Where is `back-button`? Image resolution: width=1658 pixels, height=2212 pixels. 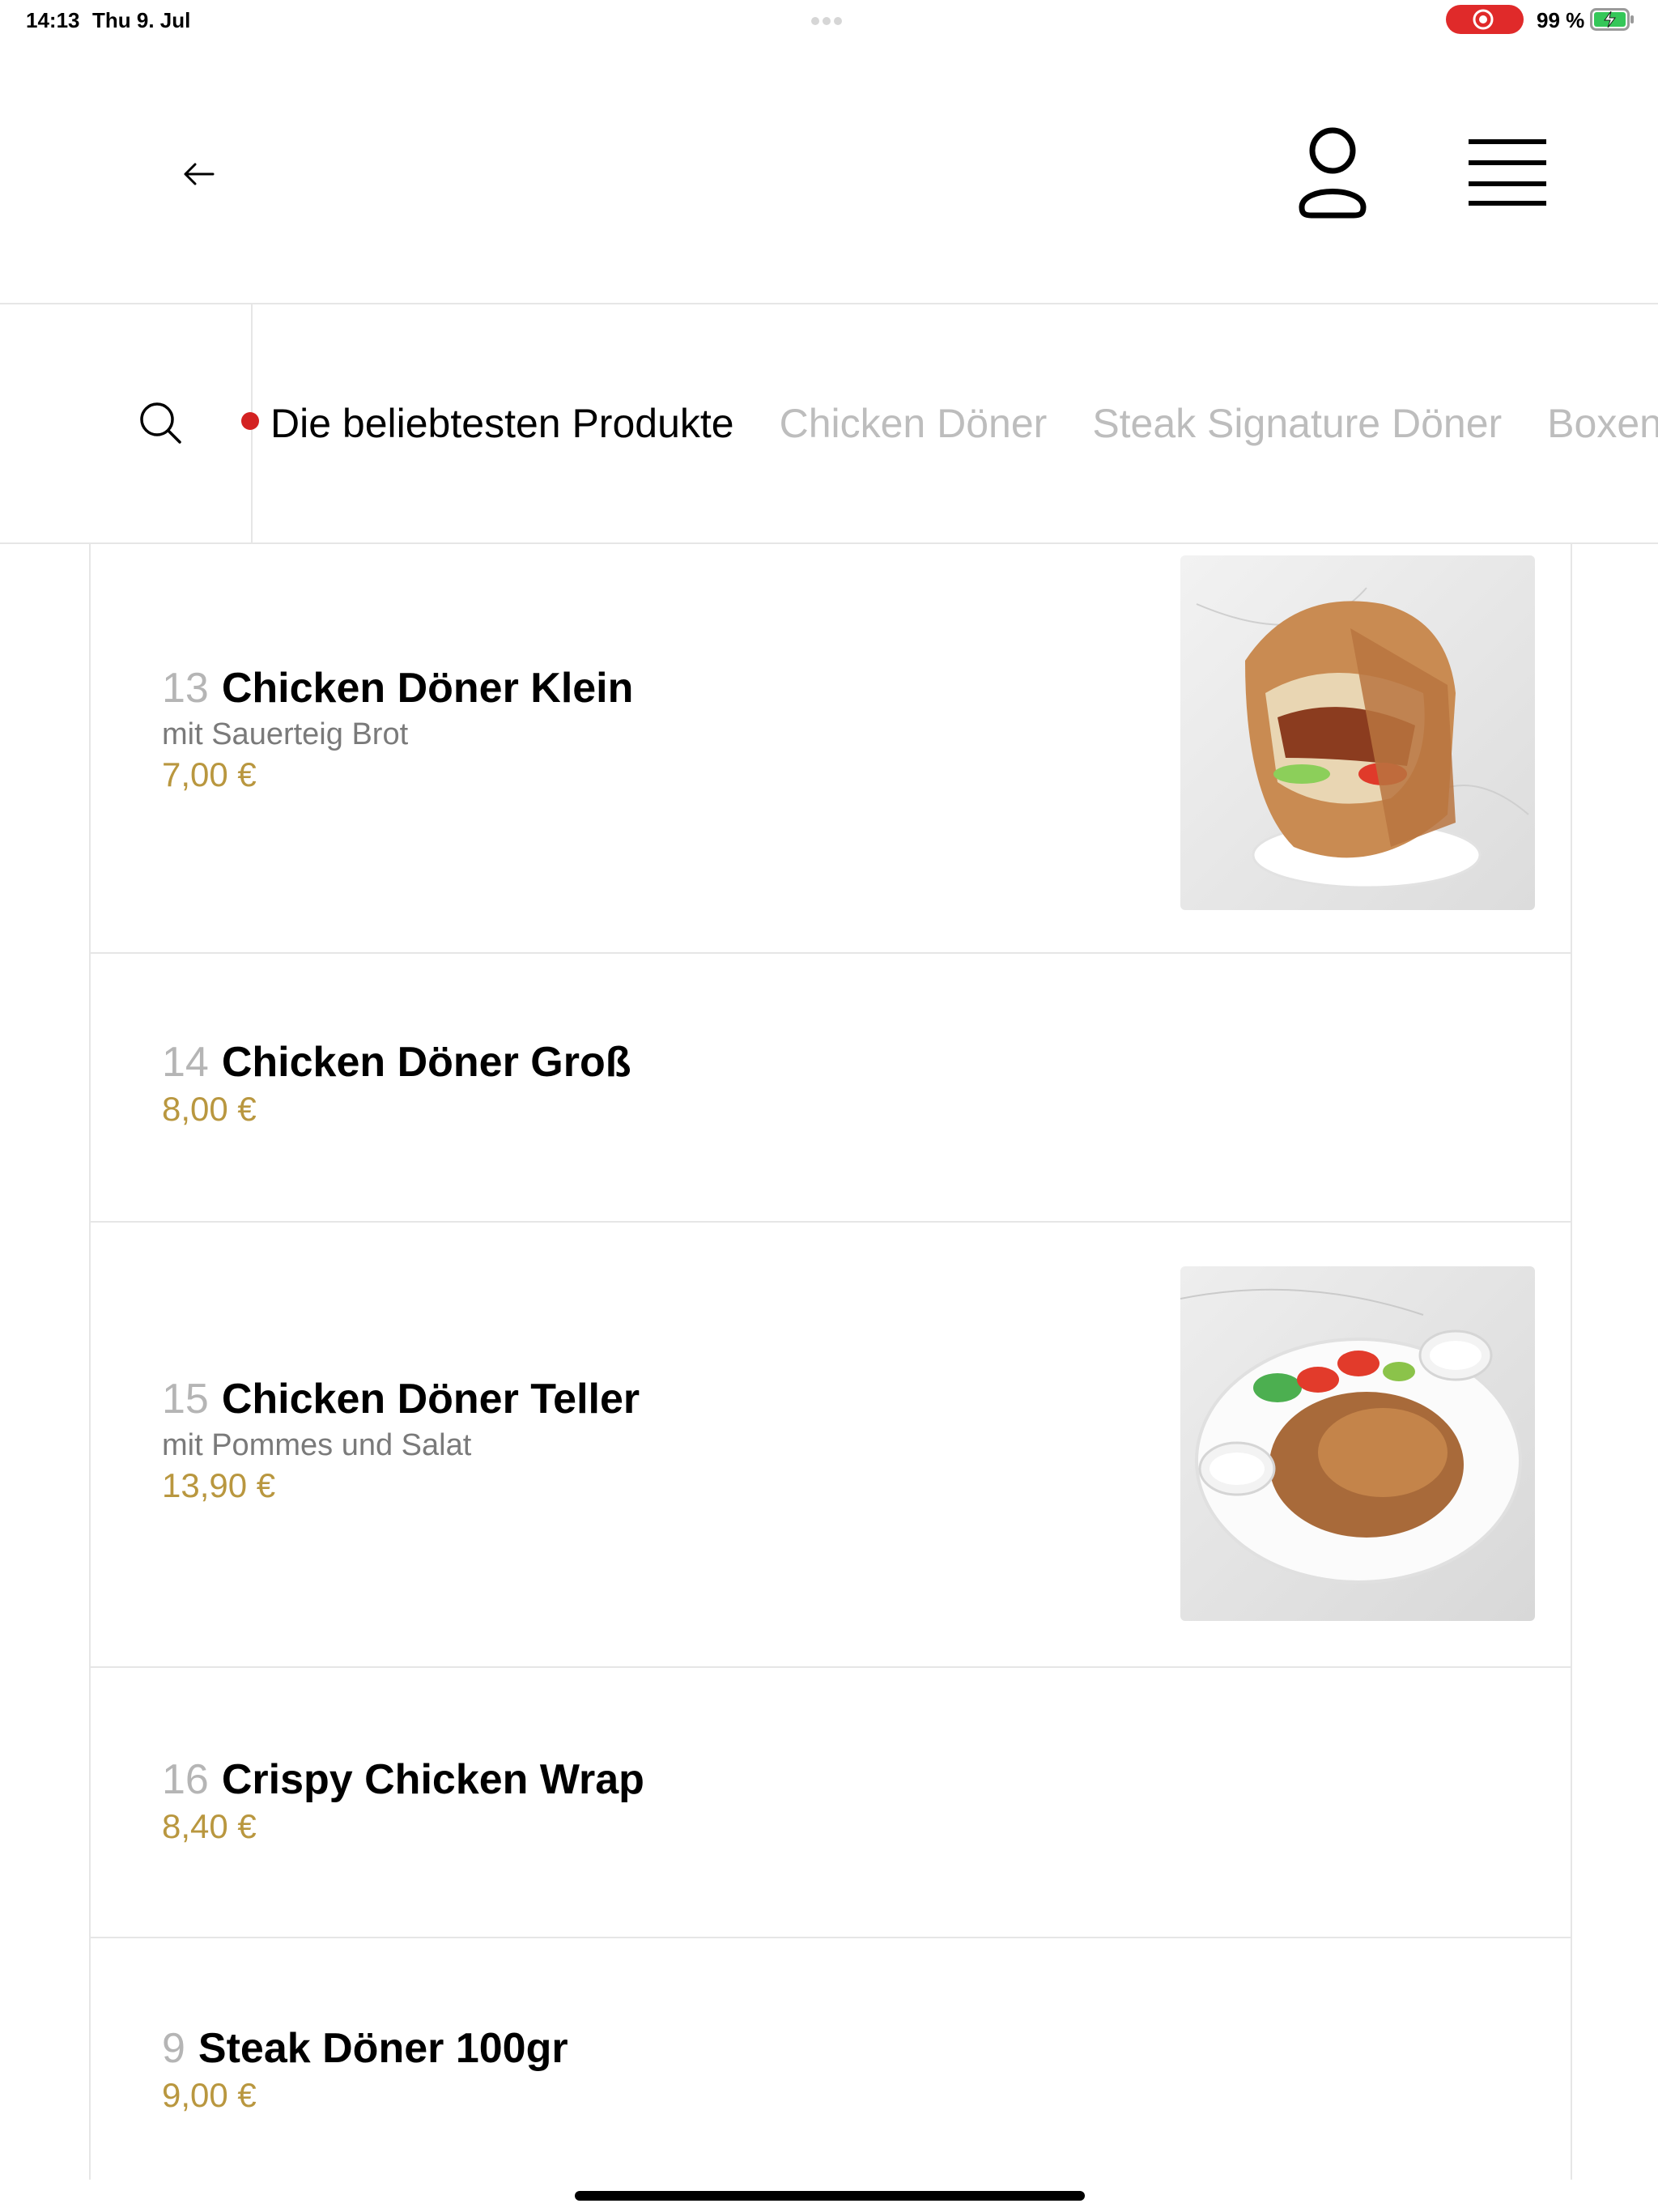
back-button is located at coordinates (198, 174).